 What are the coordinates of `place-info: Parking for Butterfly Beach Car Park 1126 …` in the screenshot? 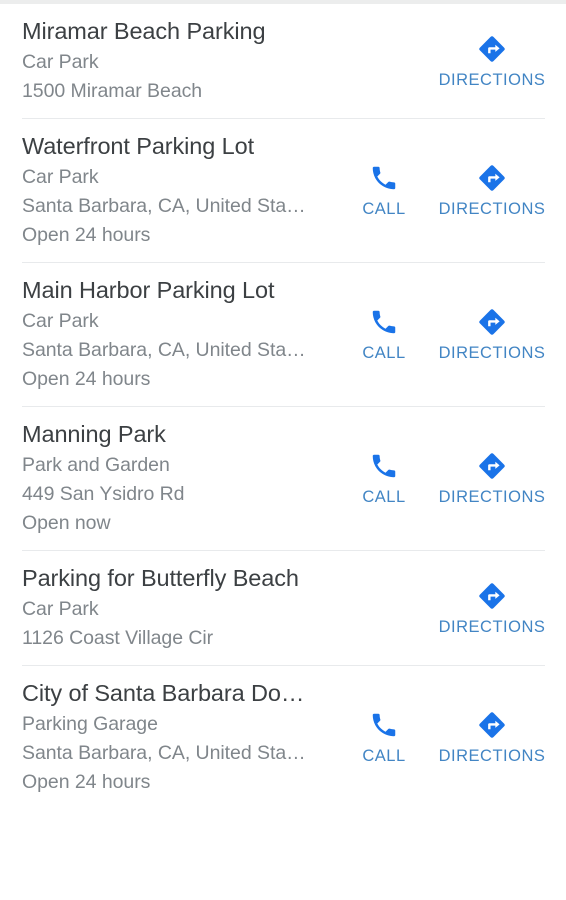 It's located at (176, 607).